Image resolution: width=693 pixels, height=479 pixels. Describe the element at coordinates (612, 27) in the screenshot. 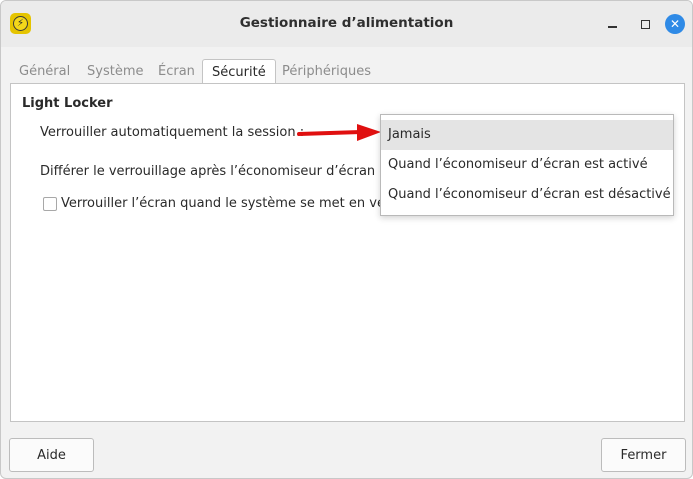

I see `minimize-icon` at that location.